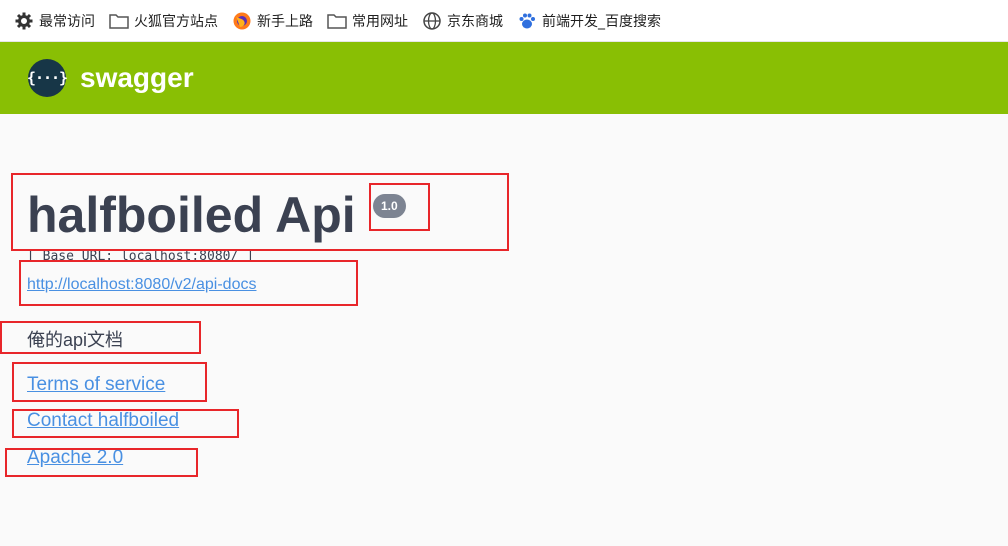 This screenshot has height=546, width=1008. Describe the element at coordinates (47, 78) in the screenshot. I see `swagger-logo-icon: {···}` at that location.